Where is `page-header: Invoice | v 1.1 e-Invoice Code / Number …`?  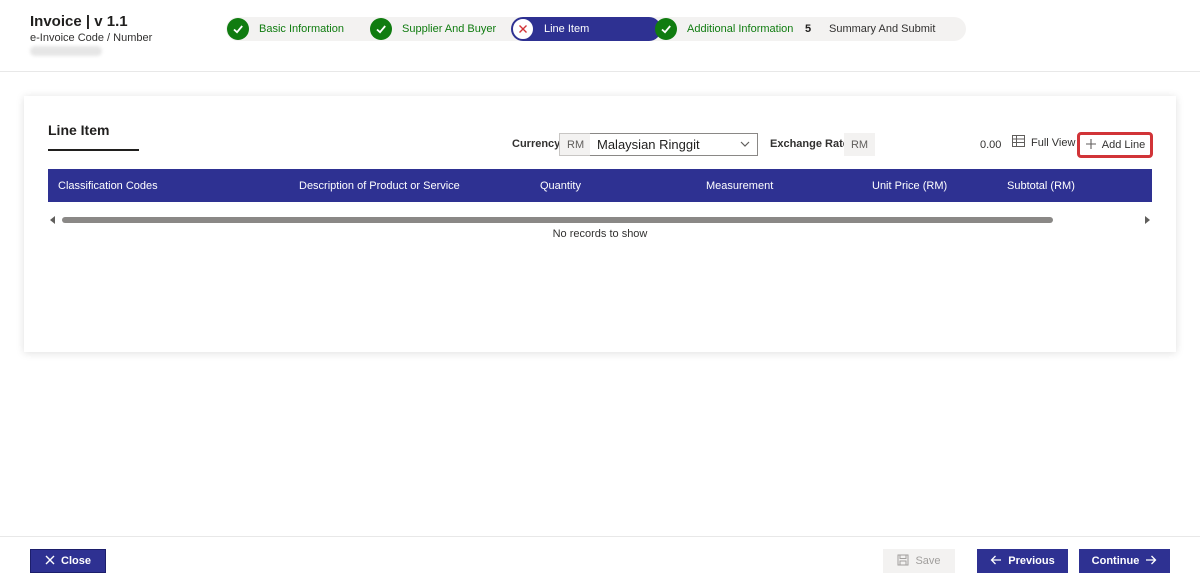
page-header: Invoice | v 1.1 e-Invoice Code / Number … is located at coordinates (600, 36).